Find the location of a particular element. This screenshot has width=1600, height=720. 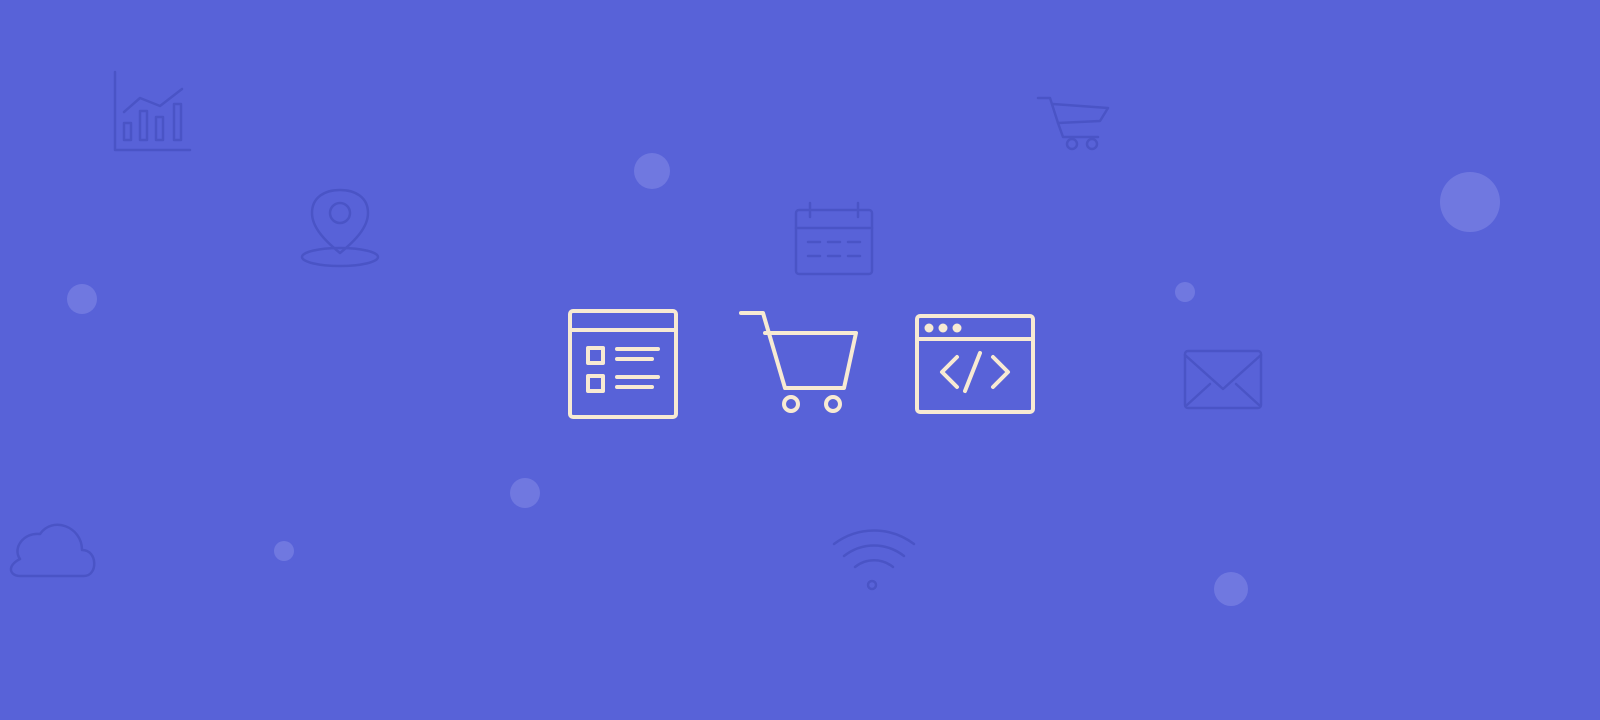

window-dots is located at coordinates (943, 328).